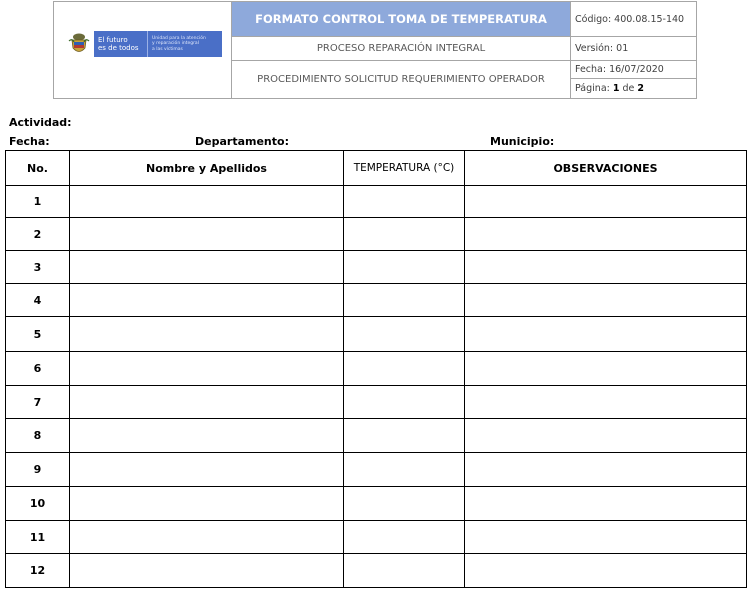 The width and height of the screenshot is (753, 599). I want to click on row-number: 10, so click(37, 503).